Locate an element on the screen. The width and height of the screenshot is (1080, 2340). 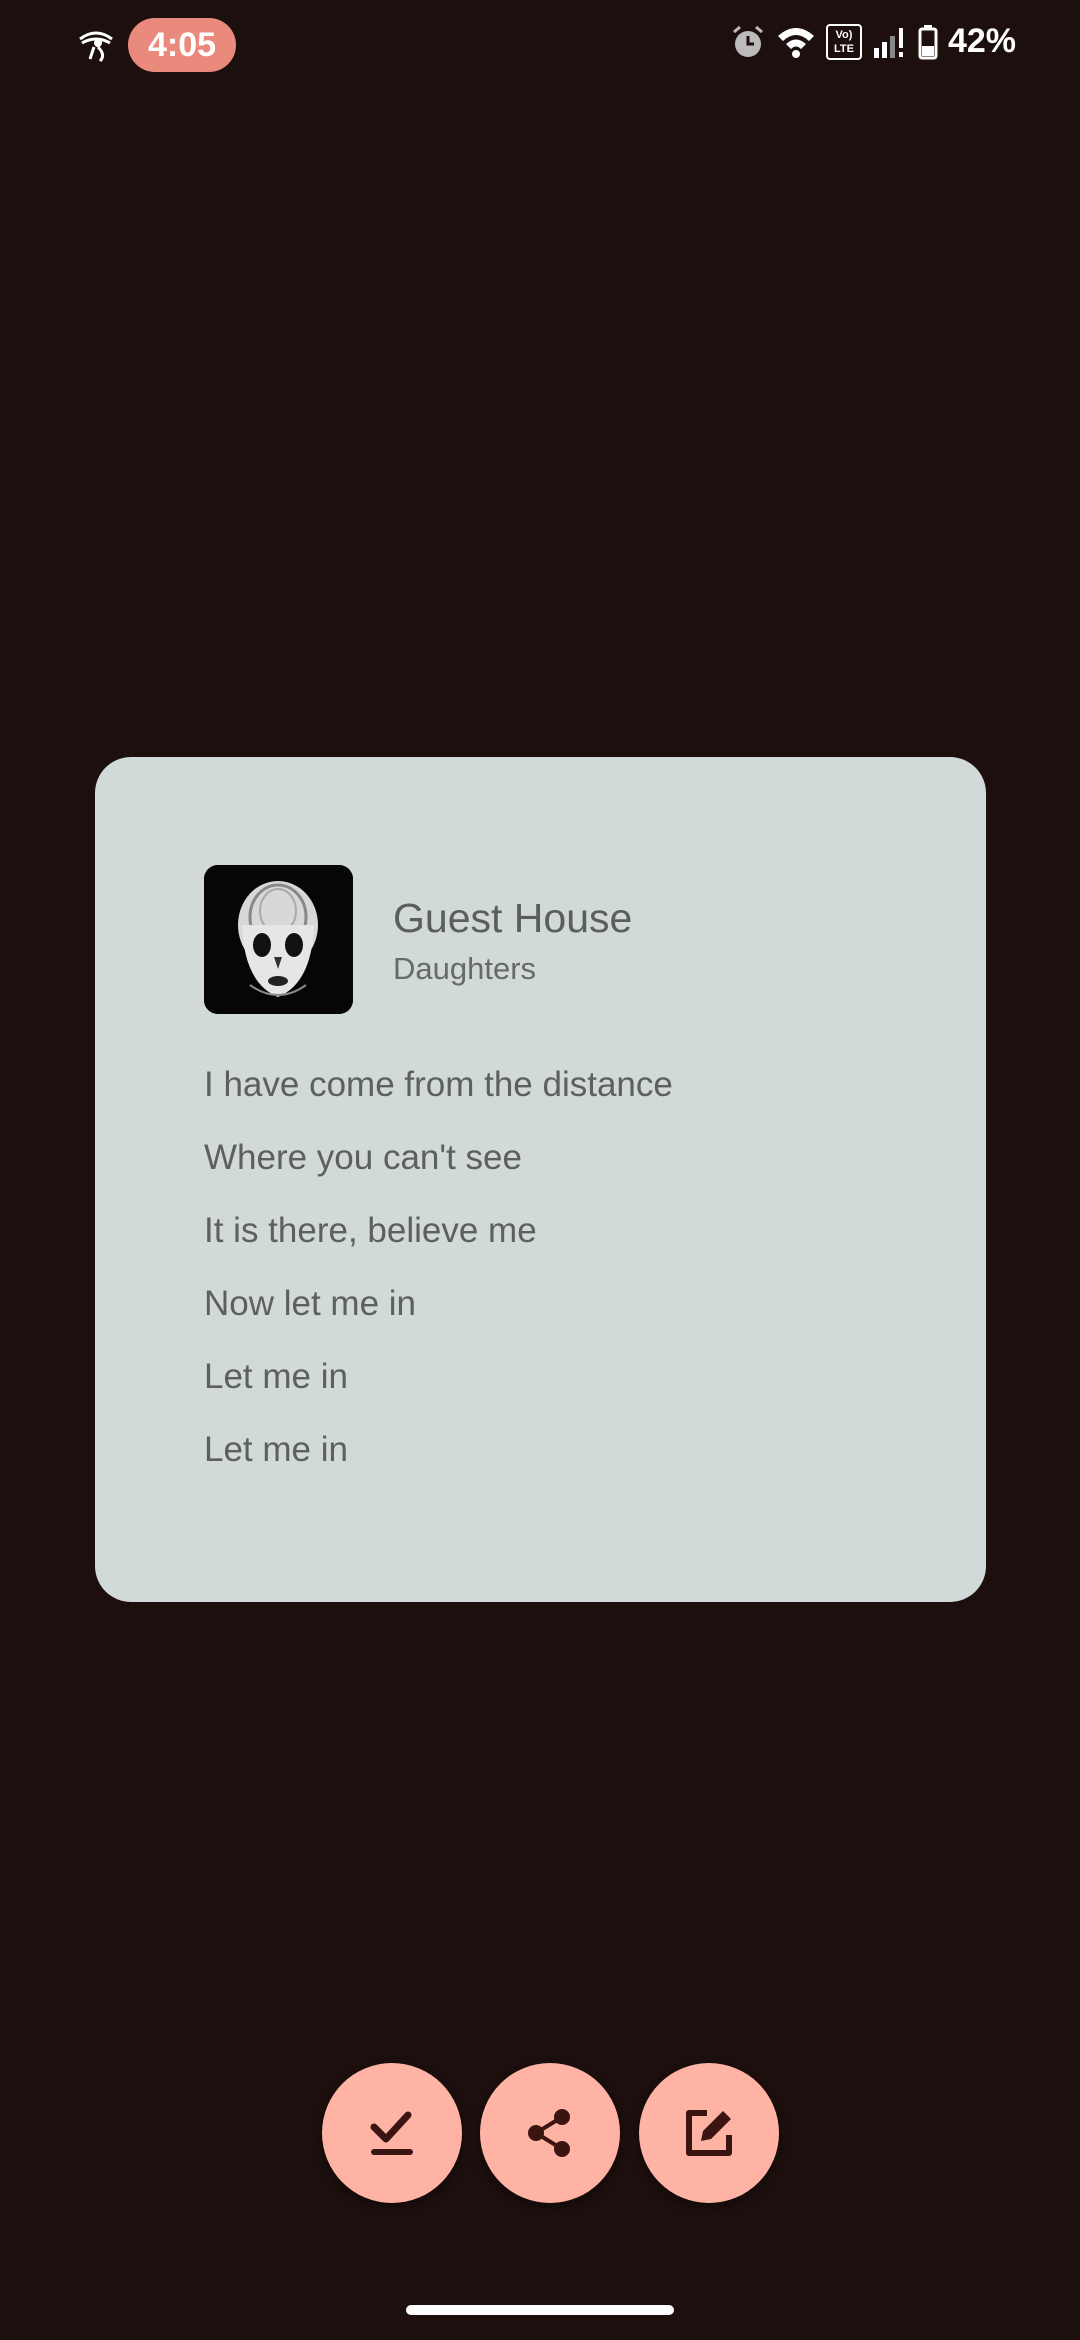
lyric-line: It is there, believe me is located at coordinates (370, 1230).